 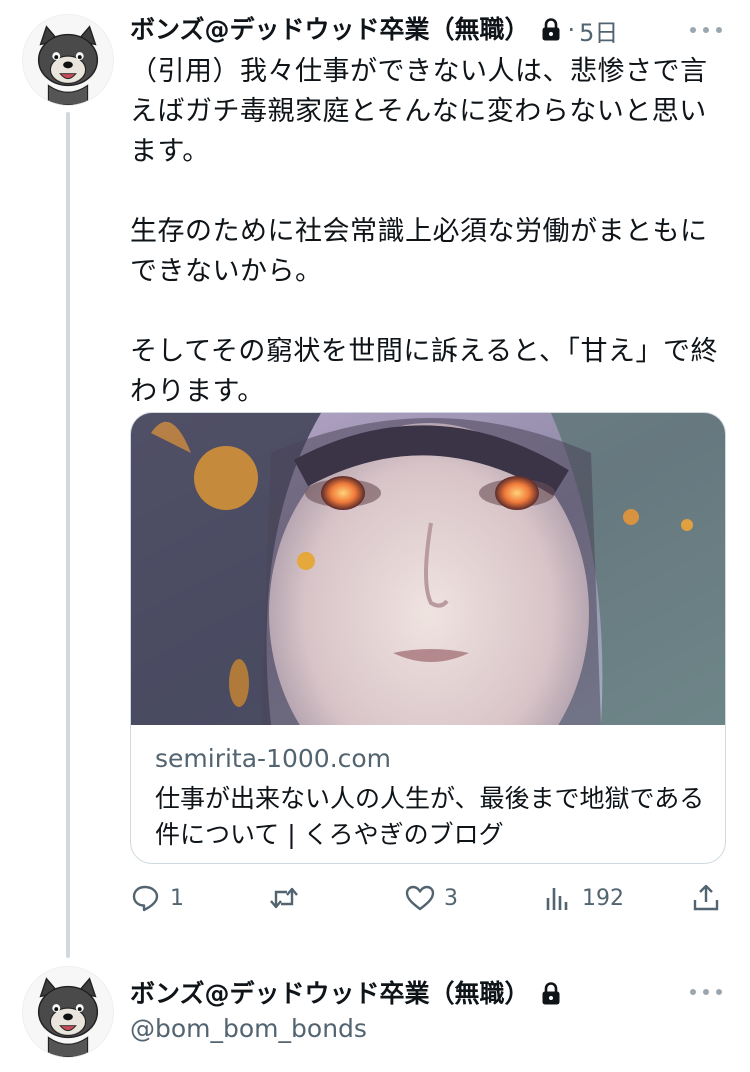 I want to click on card-domain: semirita-1000.com, so click(x=273, y=758).